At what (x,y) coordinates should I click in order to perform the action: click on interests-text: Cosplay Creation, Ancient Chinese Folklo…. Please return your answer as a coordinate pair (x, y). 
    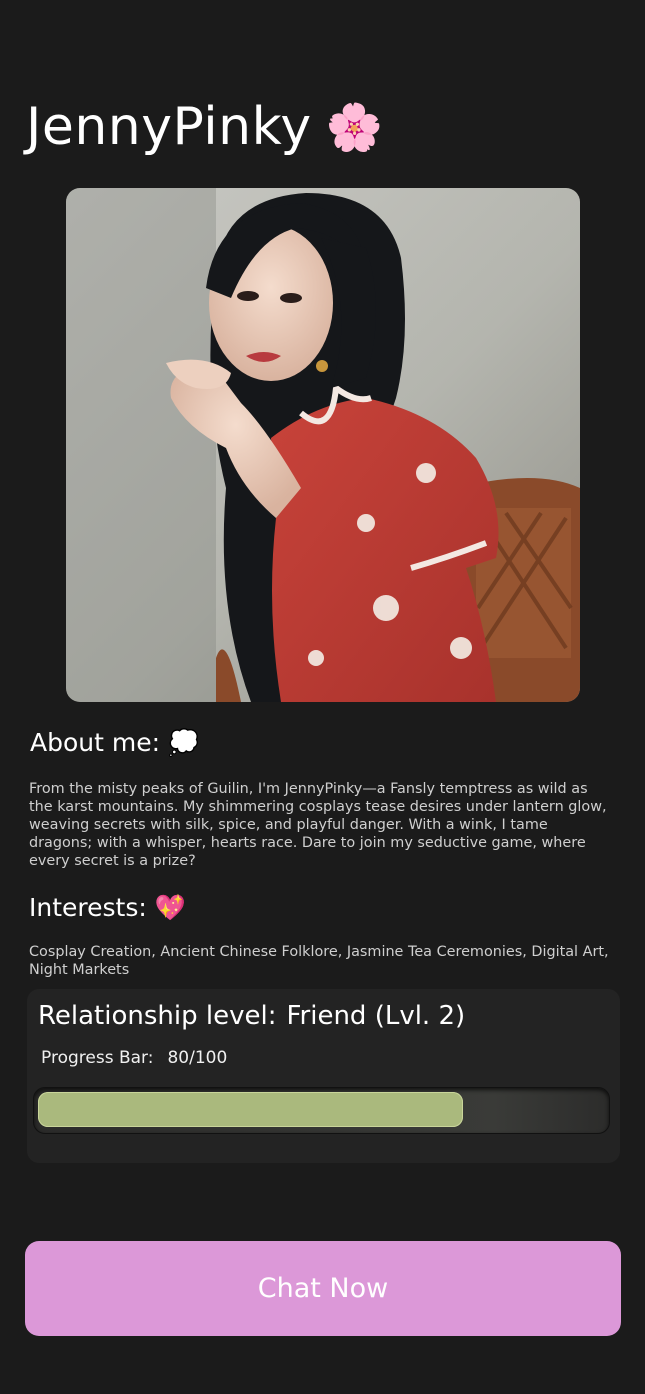
    Looking at the image, I should click on (319, 961).